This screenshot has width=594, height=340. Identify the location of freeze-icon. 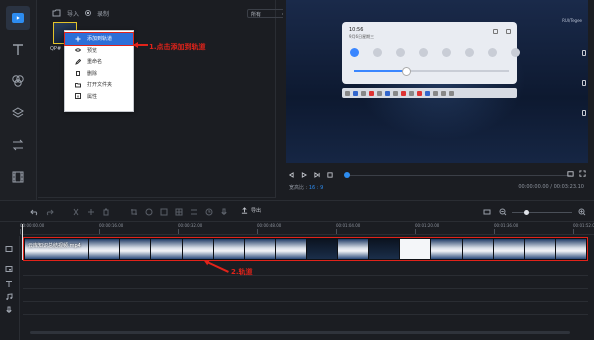
(164, 212).